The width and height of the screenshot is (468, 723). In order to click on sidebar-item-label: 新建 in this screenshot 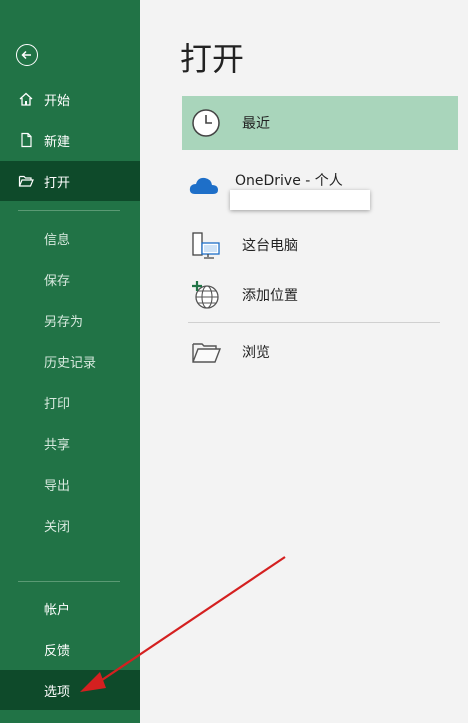, I will do `click(57, 142)`.